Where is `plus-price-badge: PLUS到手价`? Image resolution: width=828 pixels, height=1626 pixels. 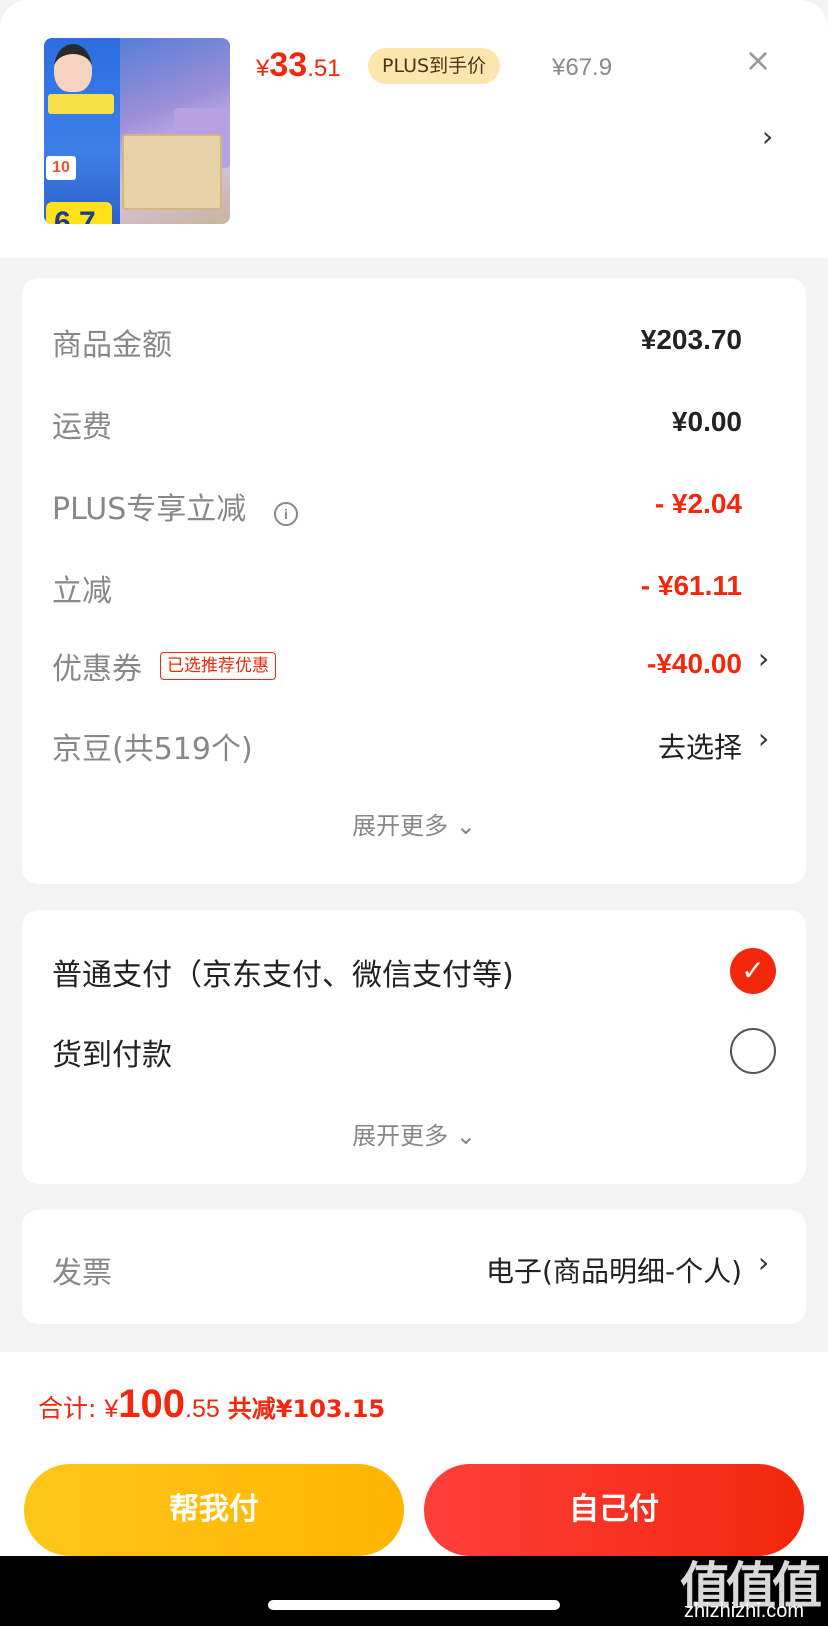
plus-price-badge: PLUS到手价 is located at coordinates (434, 66).